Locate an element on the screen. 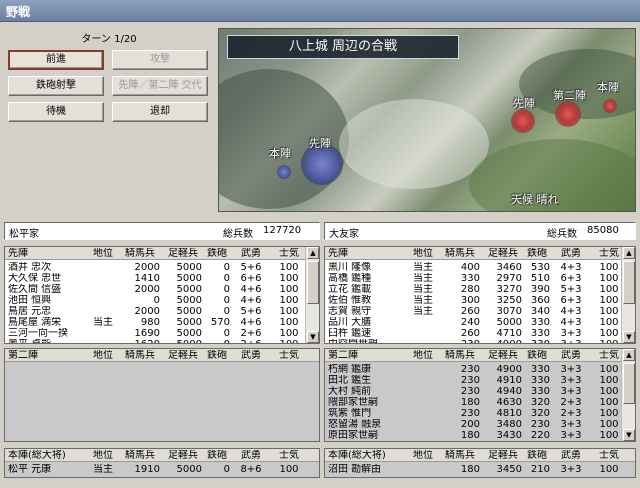 The image size is (640, 488). officer-name: 奥平 貞能 is located at coordinates (47, 341).